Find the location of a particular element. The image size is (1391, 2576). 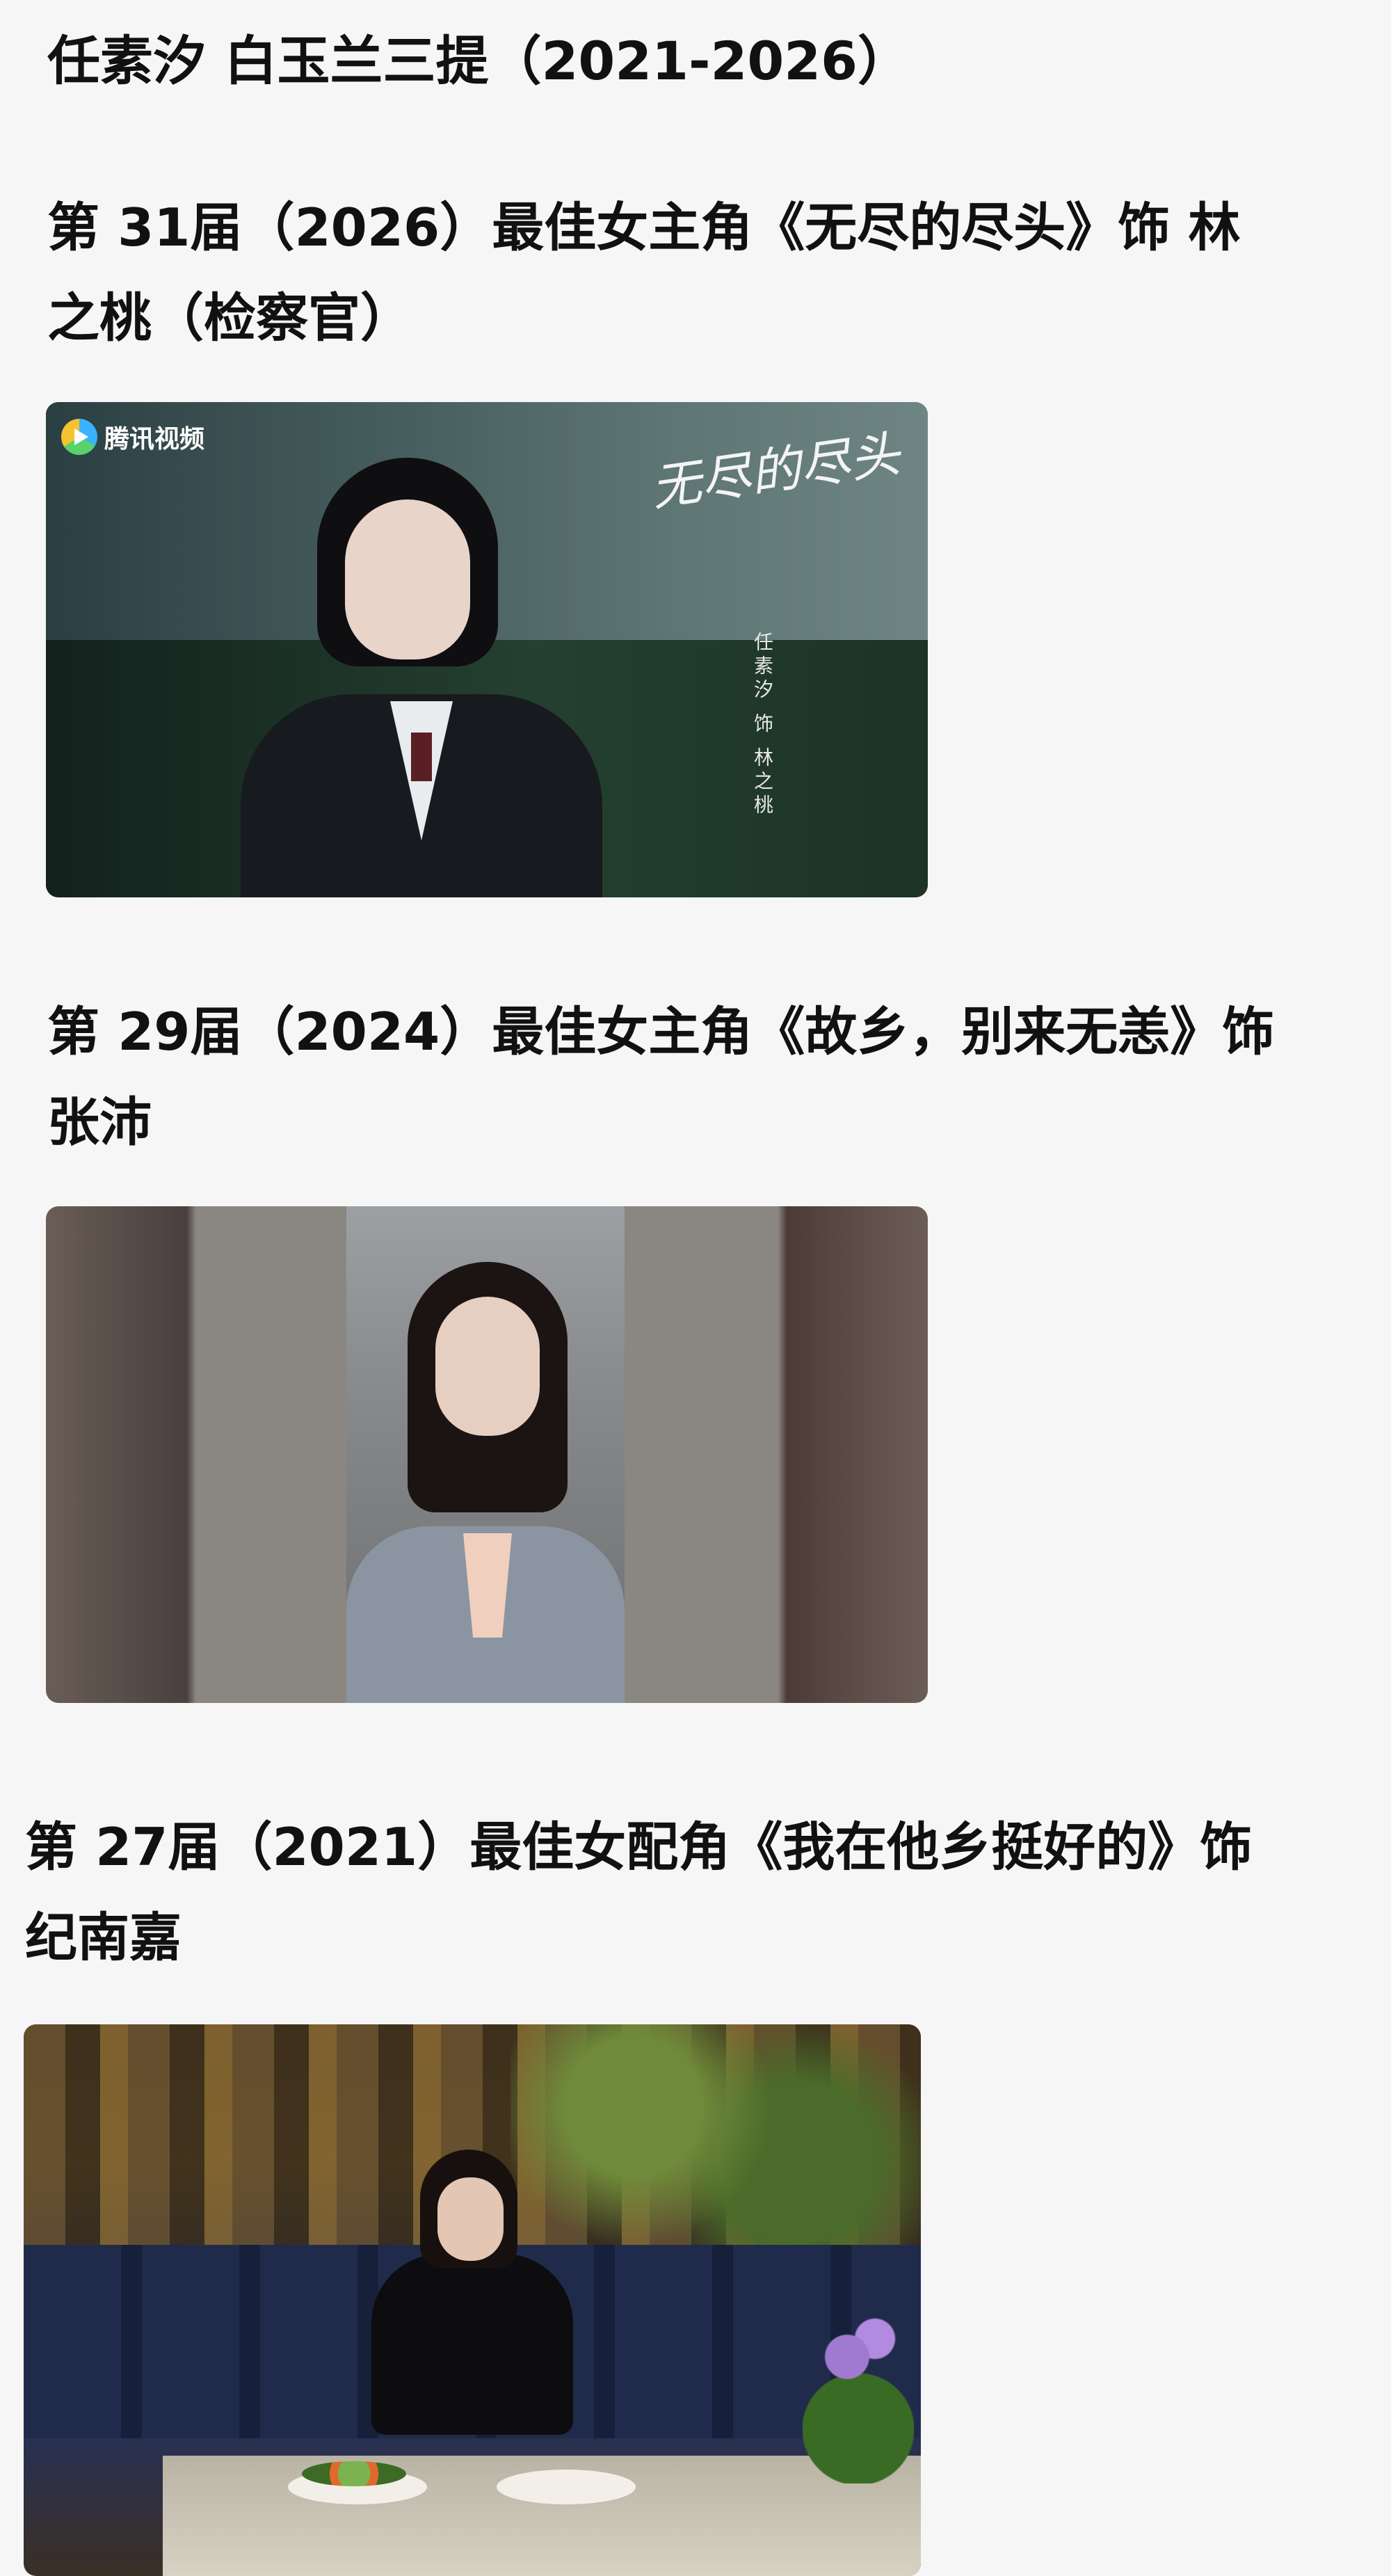

award-heading-2021: 第 27届（2021）最佳女配角《我在他乡挺好的》饰 纪南嘉 is located at coordinates (638, 1892).